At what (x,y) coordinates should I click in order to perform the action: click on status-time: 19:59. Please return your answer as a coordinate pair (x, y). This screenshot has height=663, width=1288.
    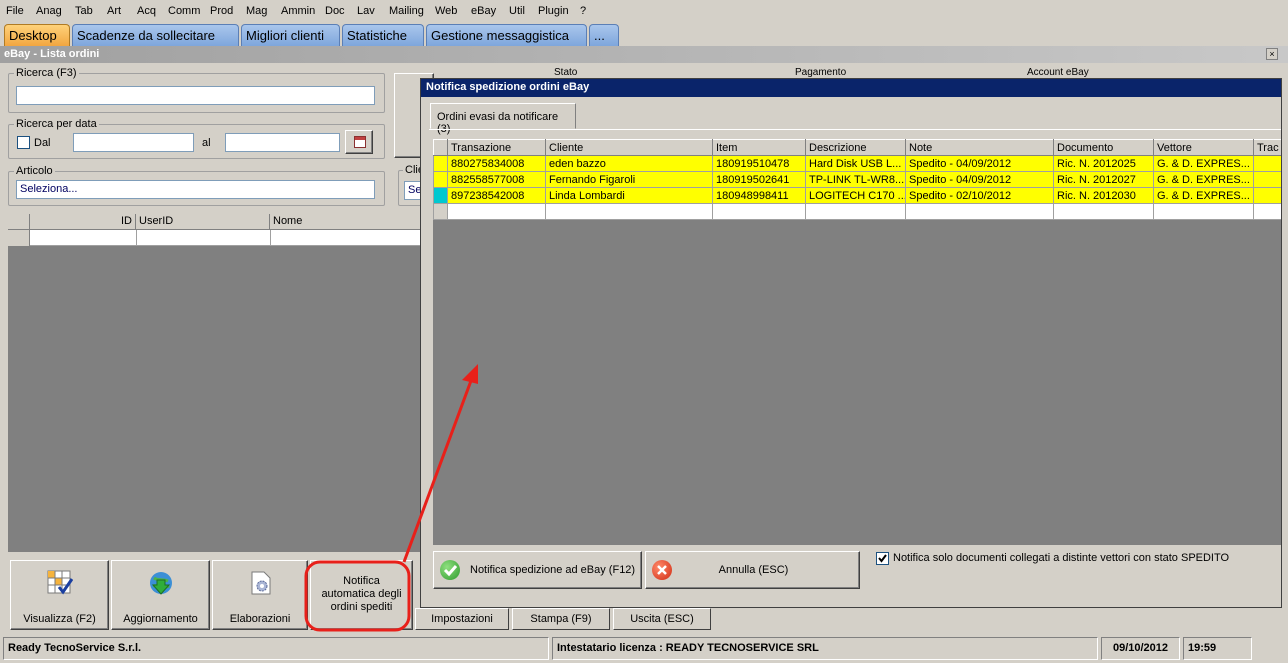
    Looking at the image, I should click on (1217, 648).